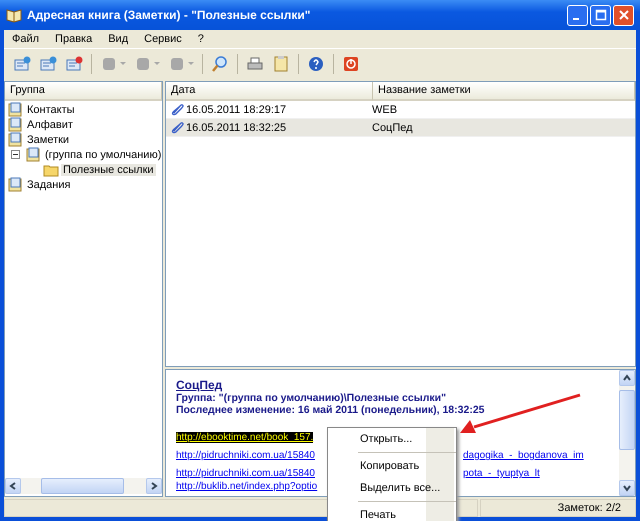  What do you see at coordinates (385, 110) in the screenshot?
I see `table-cell: WEB` at bounding box center [385, 110].